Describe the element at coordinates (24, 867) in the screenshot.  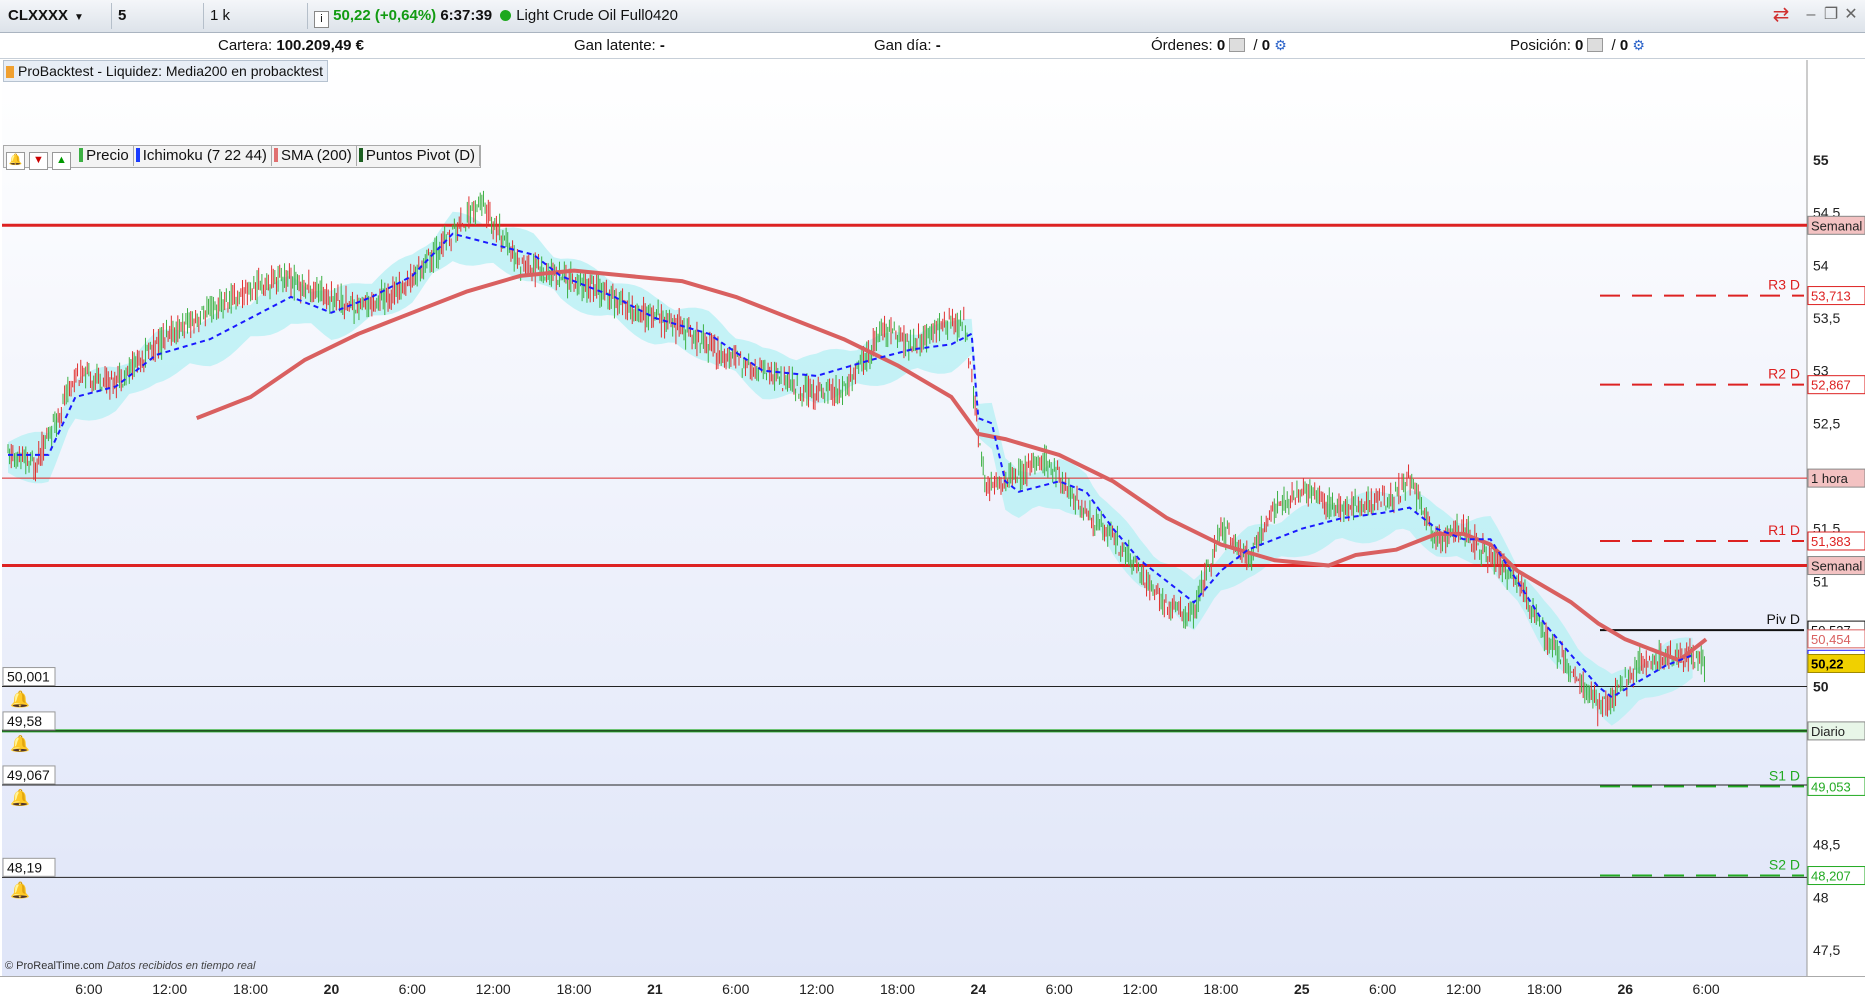
I see `alert-value: 48,19` at that location.